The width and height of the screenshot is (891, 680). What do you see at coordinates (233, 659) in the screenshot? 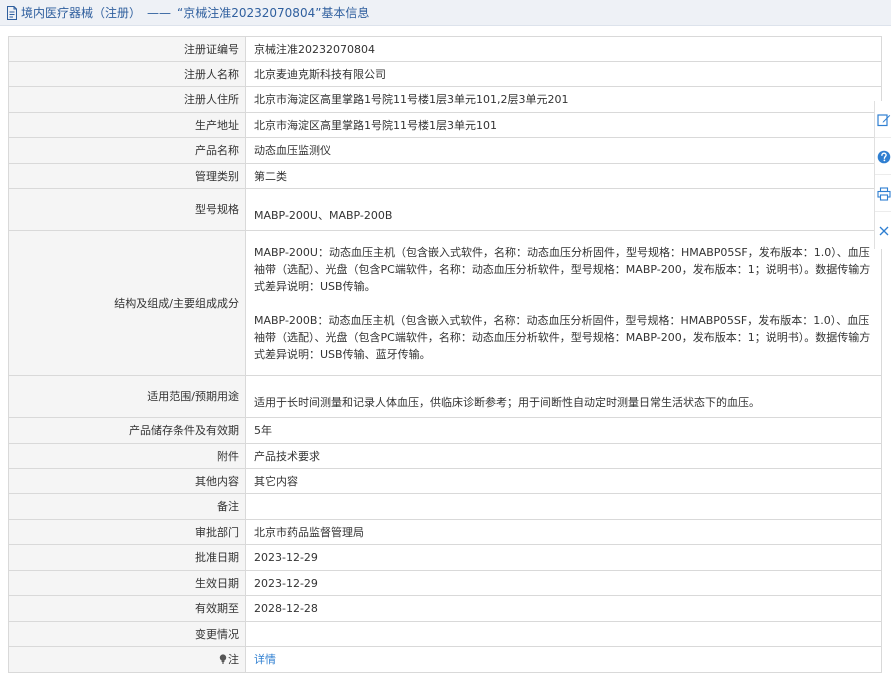
I see `note-label: 注` at bounding box center [233, 659].